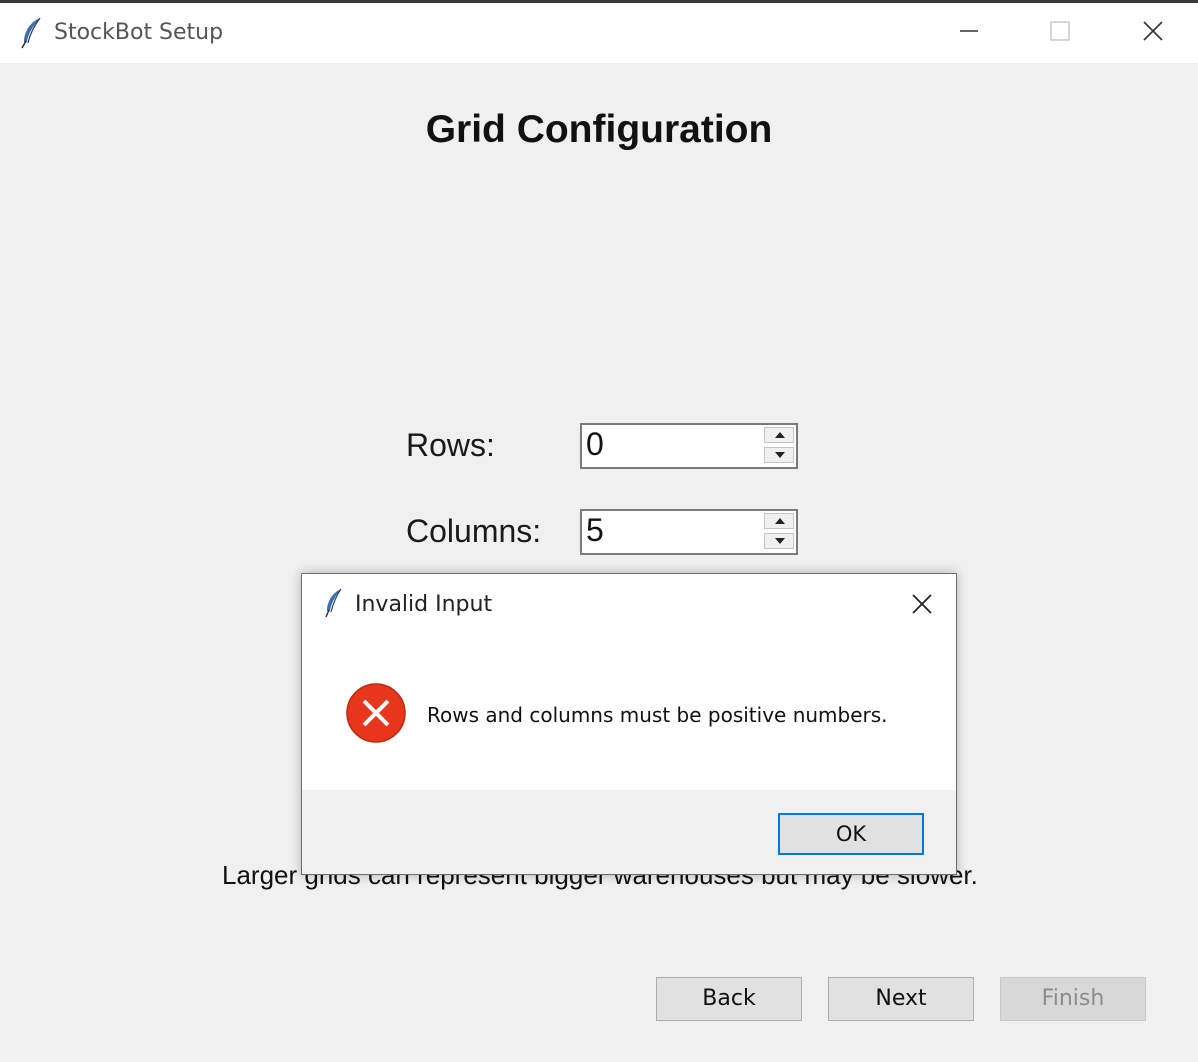 This screenshot has height=1062, width=1198. I want to click on dialog-title: Invalid Input, so click(424, 604).